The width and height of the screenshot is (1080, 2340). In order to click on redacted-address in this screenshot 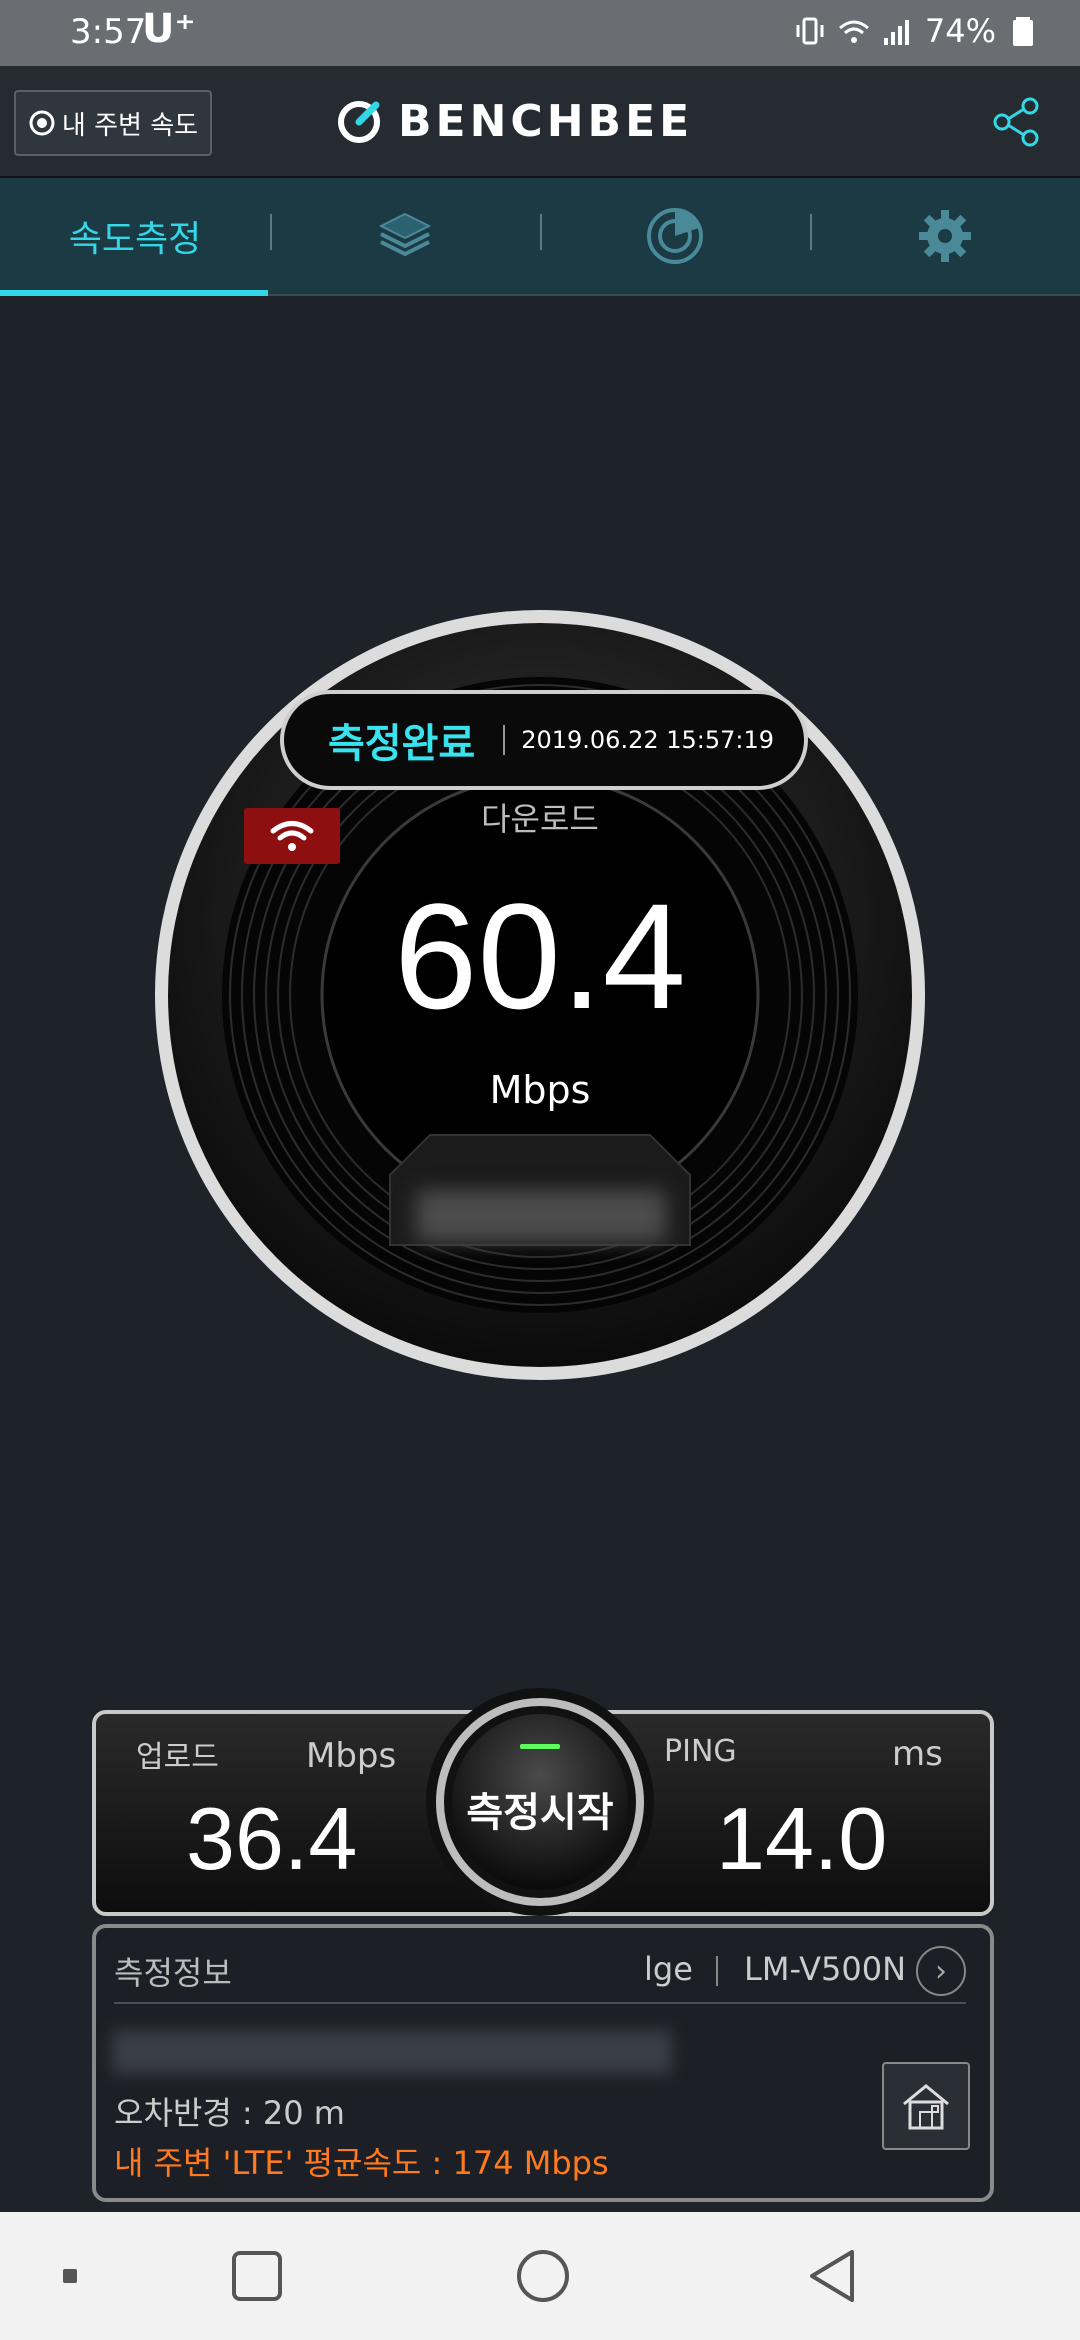, I will do `click(392, 2052)`.